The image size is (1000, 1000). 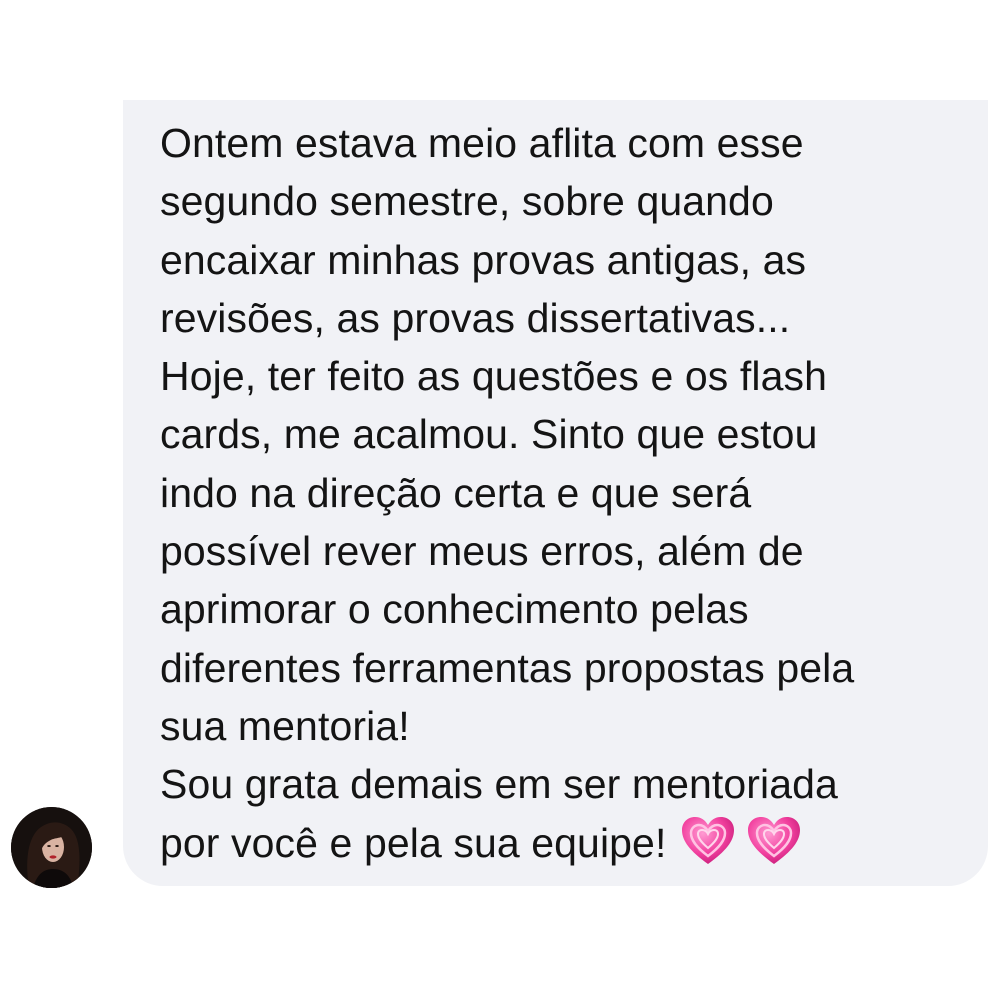 What do you see at coordinates (454, 609) in the screenshot?
I see `message-line: aprimorar o conhecimento pelas` at bounding box center [454, 609].